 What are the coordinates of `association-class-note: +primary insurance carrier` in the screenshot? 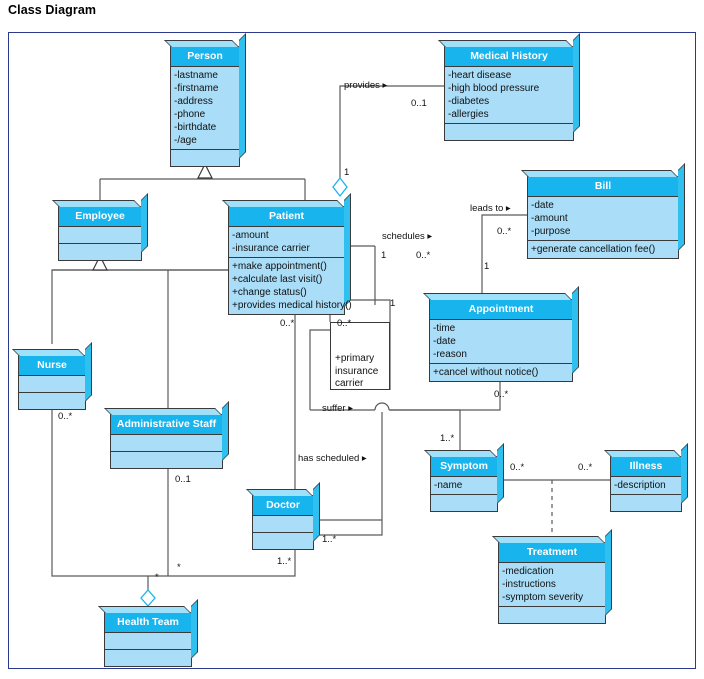 It's located at (360, 356).